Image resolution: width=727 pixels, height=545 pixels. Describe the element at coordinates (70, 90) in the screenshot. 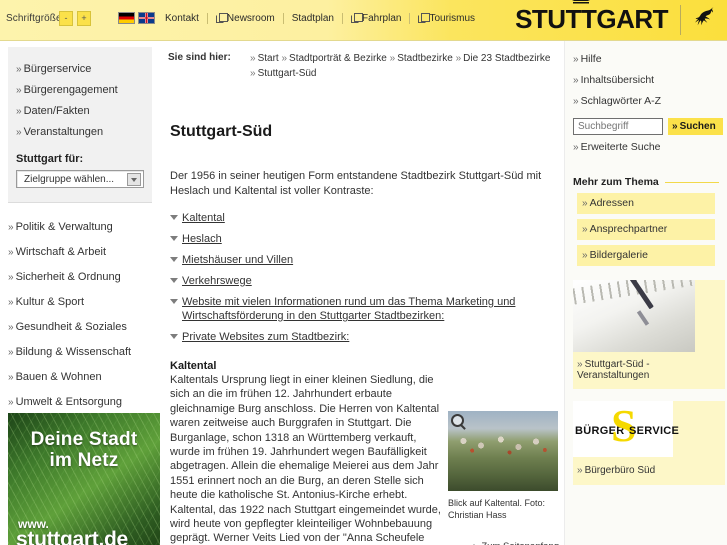

I see `sidebar-item-label: Bürgerengagement` at that location.